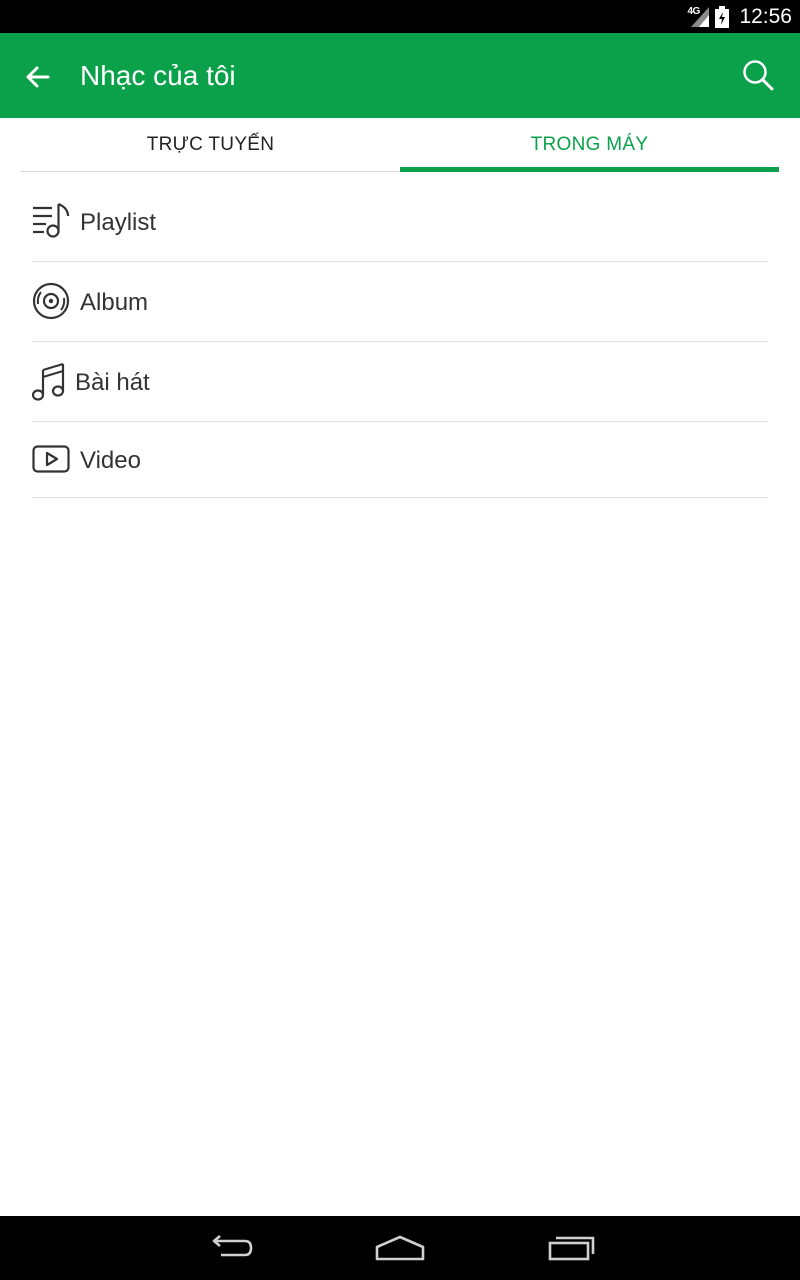 Image resolution: width=800 pixels, height=1280 pixels. I want to click on nav-recents-button, so click(571, 1248).